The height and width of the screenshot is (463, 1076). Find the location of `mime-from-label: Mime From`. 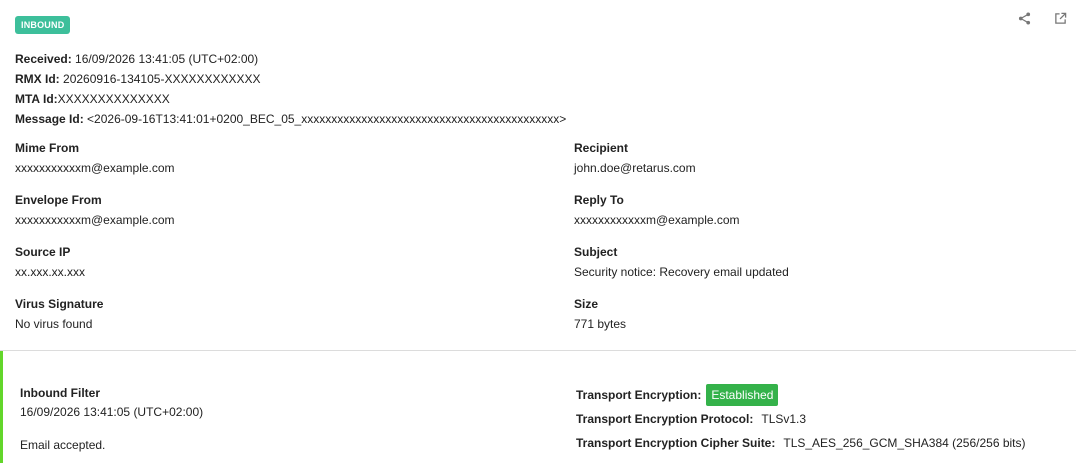

mime-from-label: Mime From is located at coordinates (47, 148).